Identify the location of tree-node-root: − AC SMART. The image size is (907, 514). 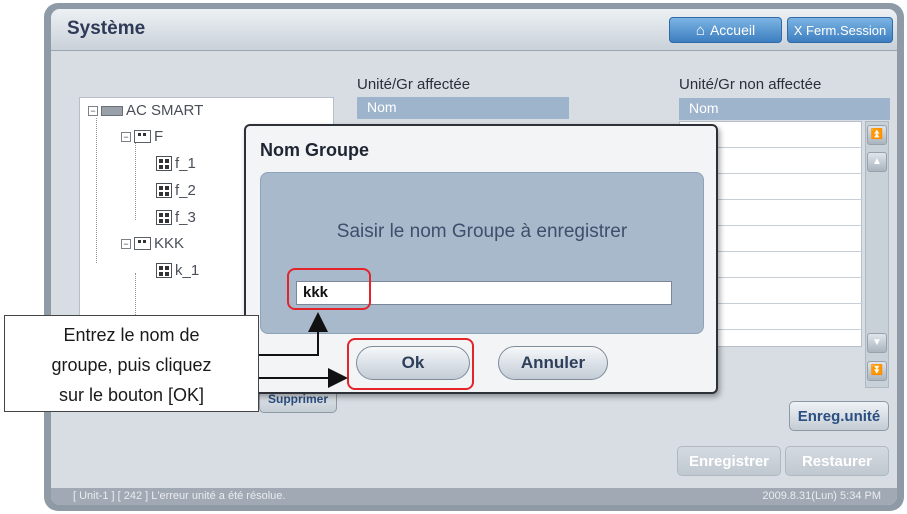
(145, 110).